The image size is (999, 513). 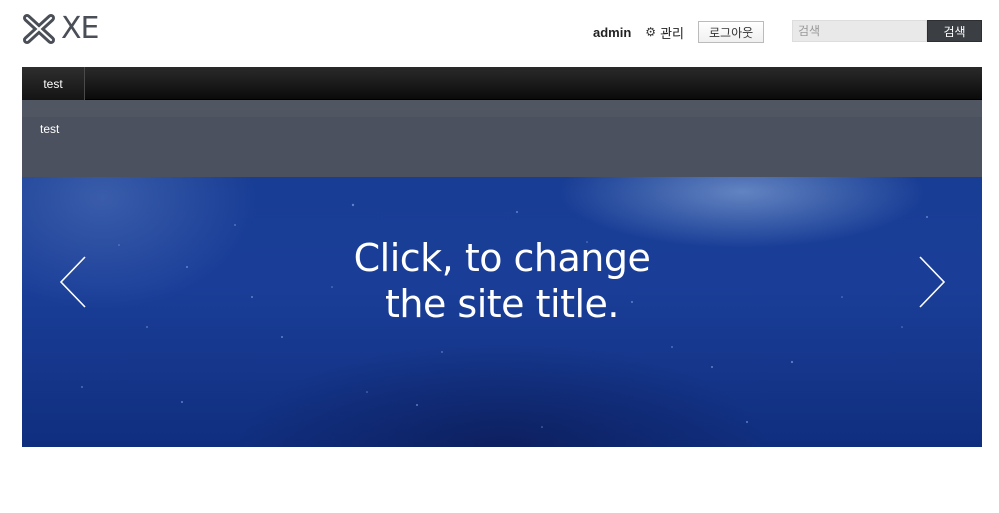 What do you see at coordinates (859, 31) in the screenshot?
I see `search-input` at bounding box center [859, 31].